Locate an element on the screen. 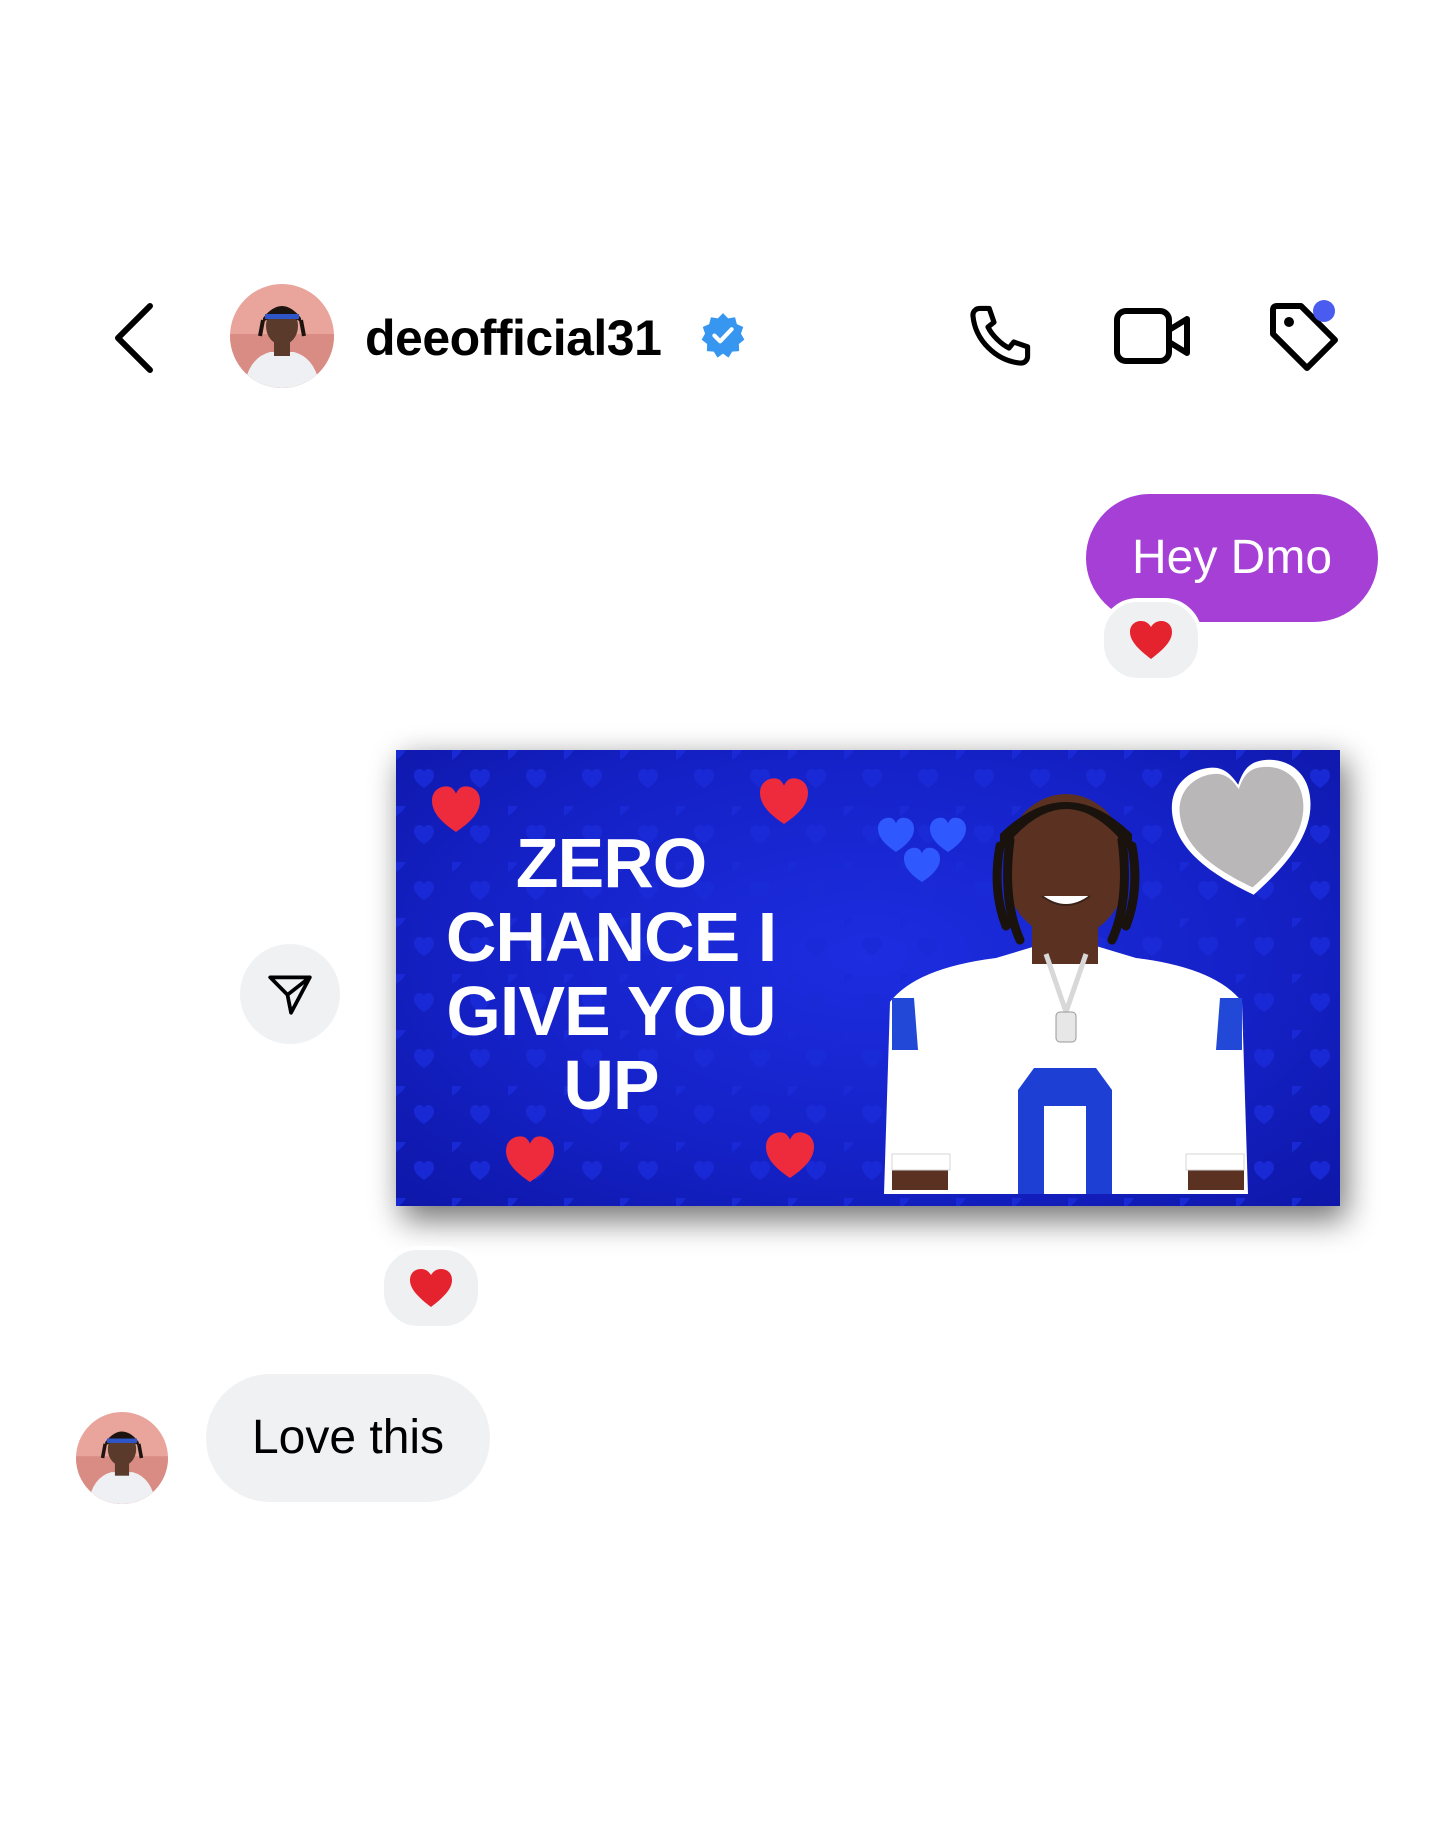 The height and width of the screenshot is (1843, 1440). video-camera-icon is located at coordinates (1152, 336).